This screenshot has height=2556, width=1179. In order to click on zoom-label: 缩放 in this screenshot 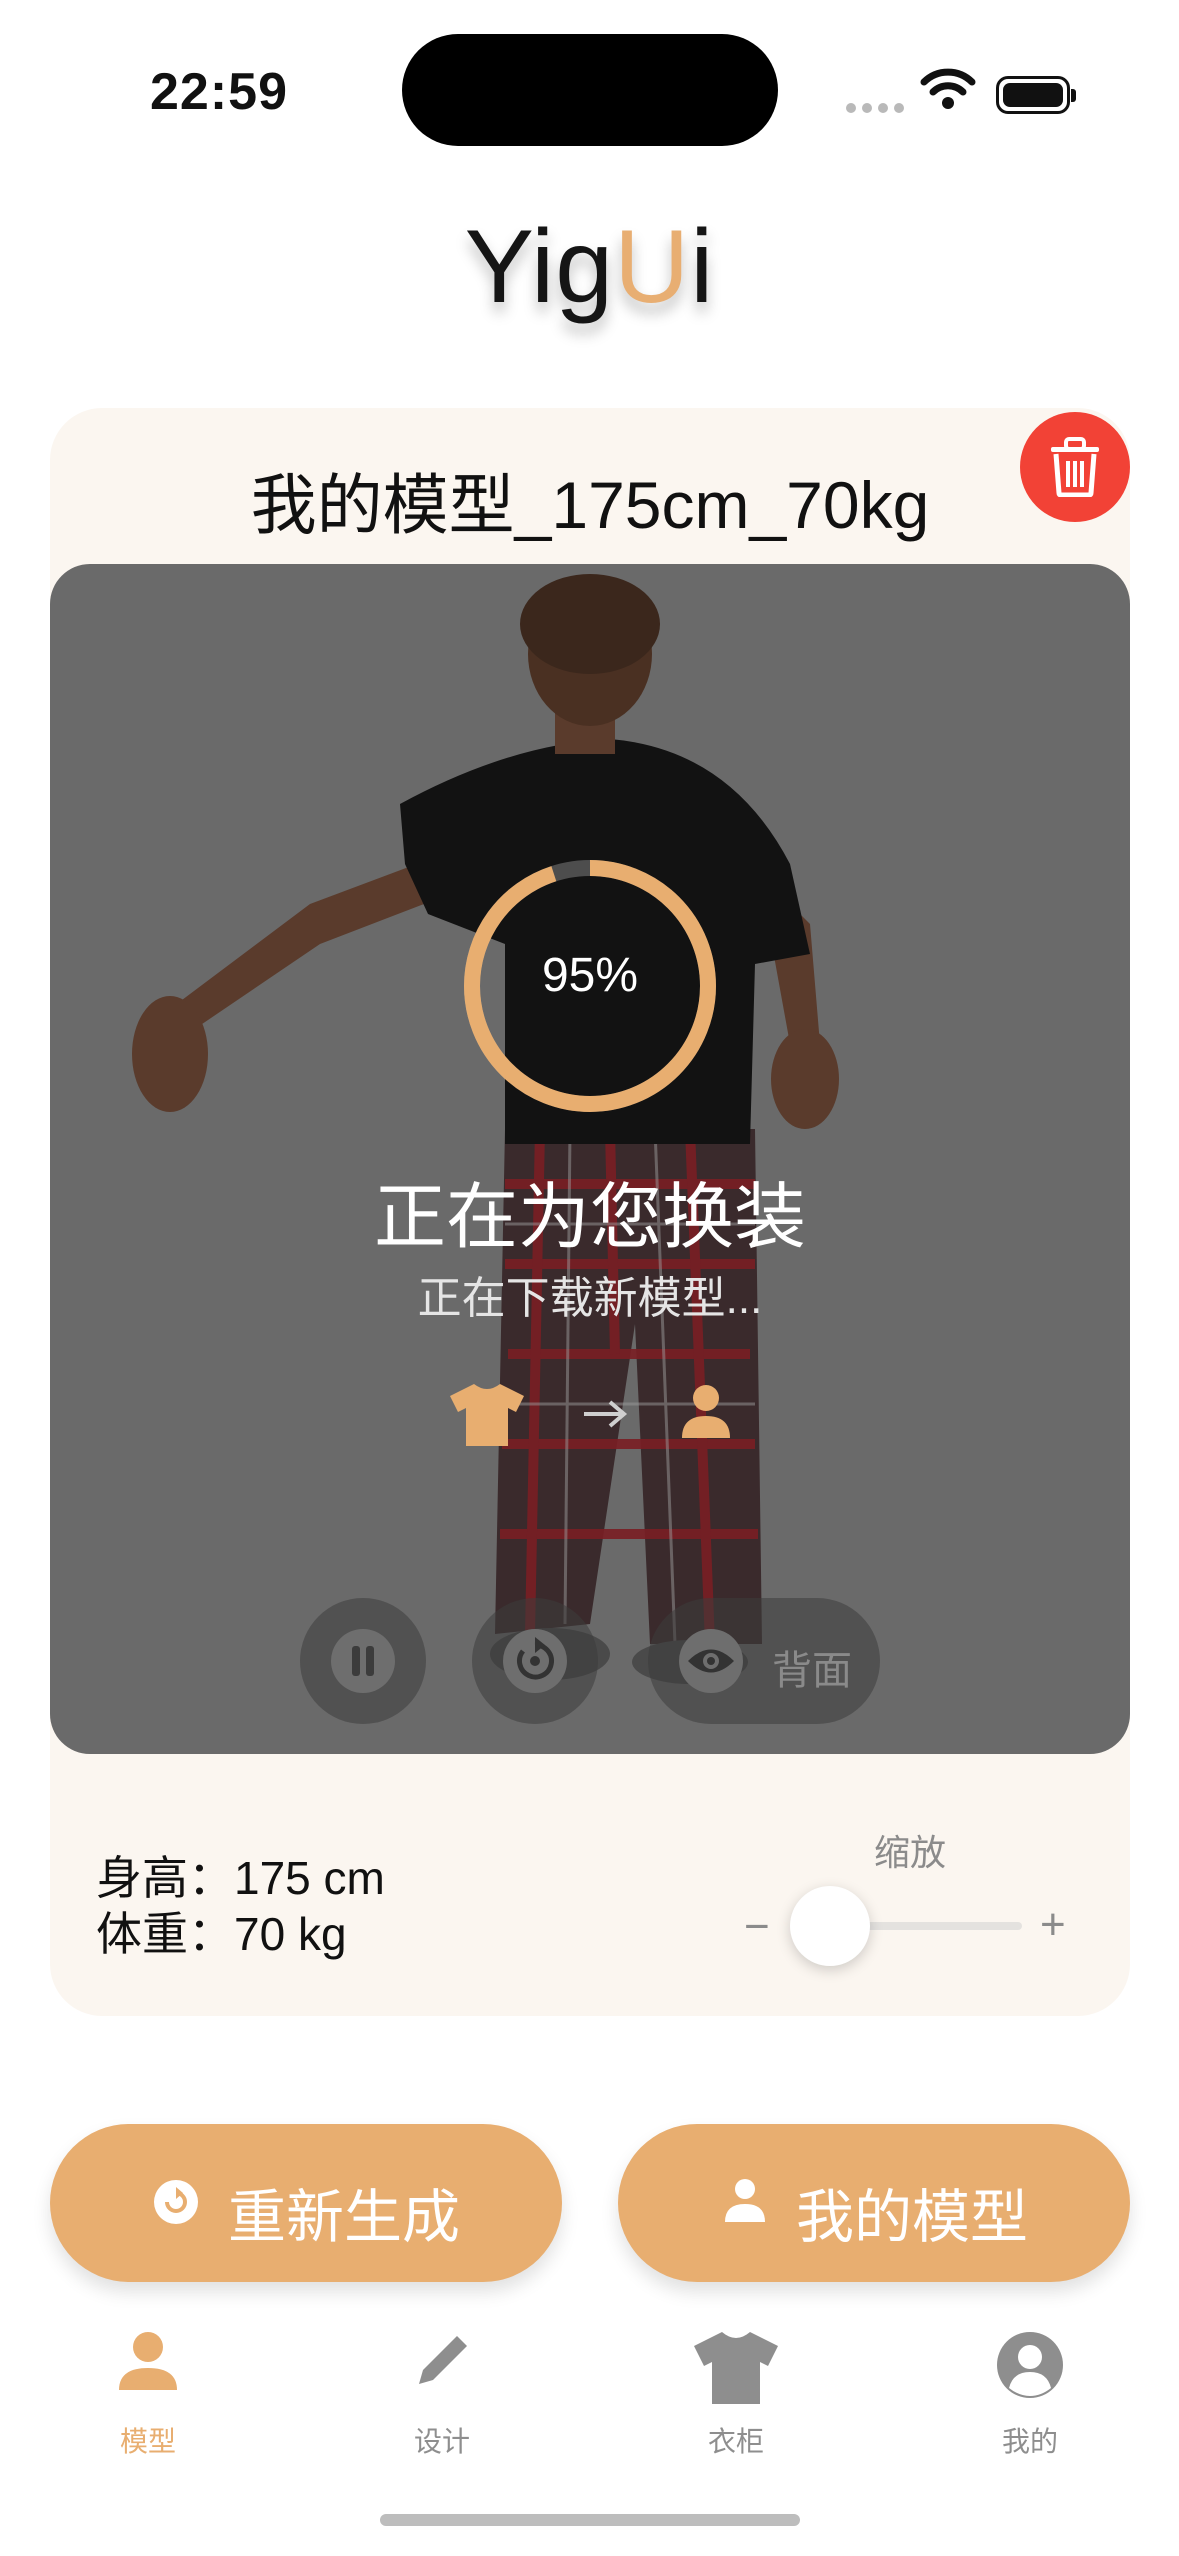, I will do `click(909, 1852)`.